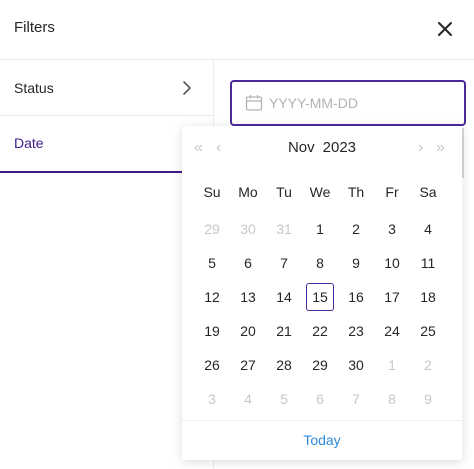  I want to click on scrollbar, so click(463, 153).